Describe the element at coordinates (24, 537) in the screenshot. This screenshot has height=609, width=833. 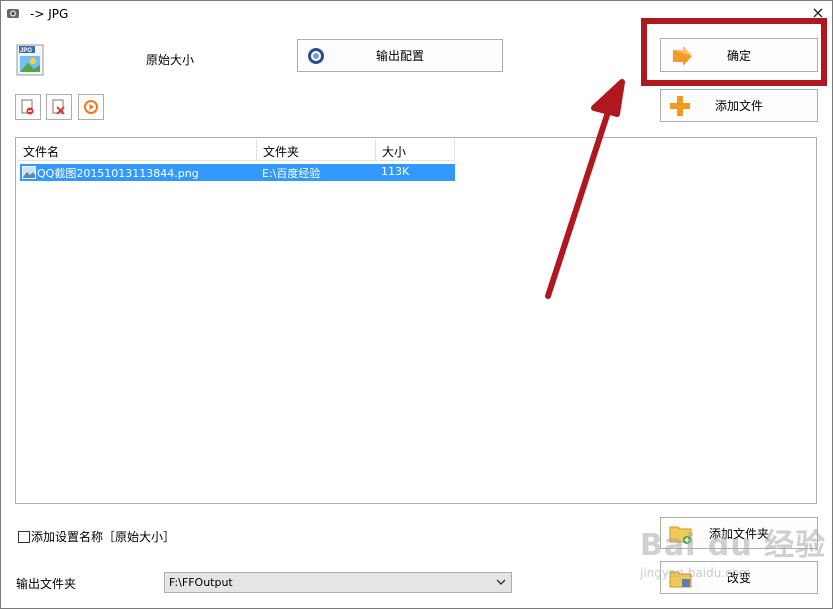
I see `add-preset-name-checkbox` at that location.